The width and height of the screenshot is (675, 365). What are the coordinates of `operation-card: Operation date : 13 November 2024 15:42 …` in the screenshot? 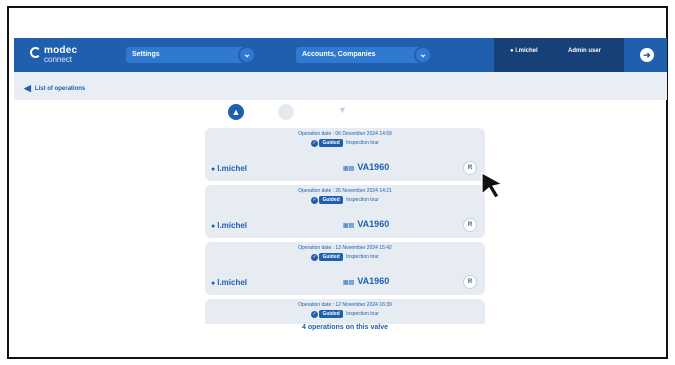 It's located at (345, 268).